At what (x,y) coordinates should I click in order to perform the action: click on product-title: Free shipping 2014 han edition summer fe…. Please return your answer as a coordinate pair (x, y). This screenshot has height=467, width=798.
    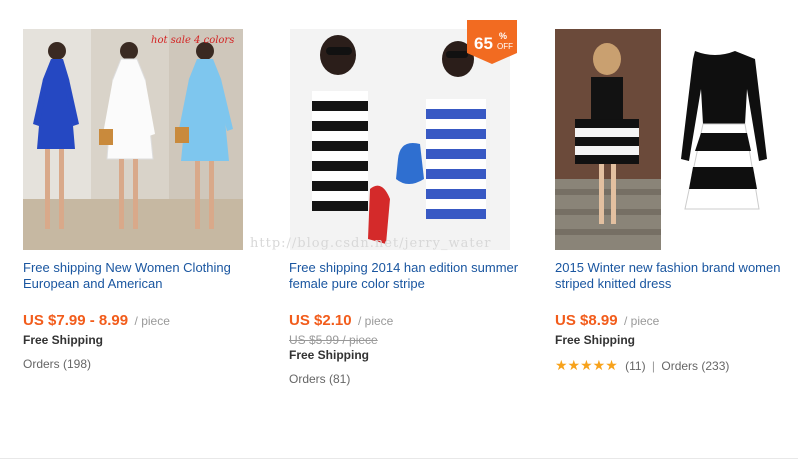
    Looking at the image, I should click on (409, 276).